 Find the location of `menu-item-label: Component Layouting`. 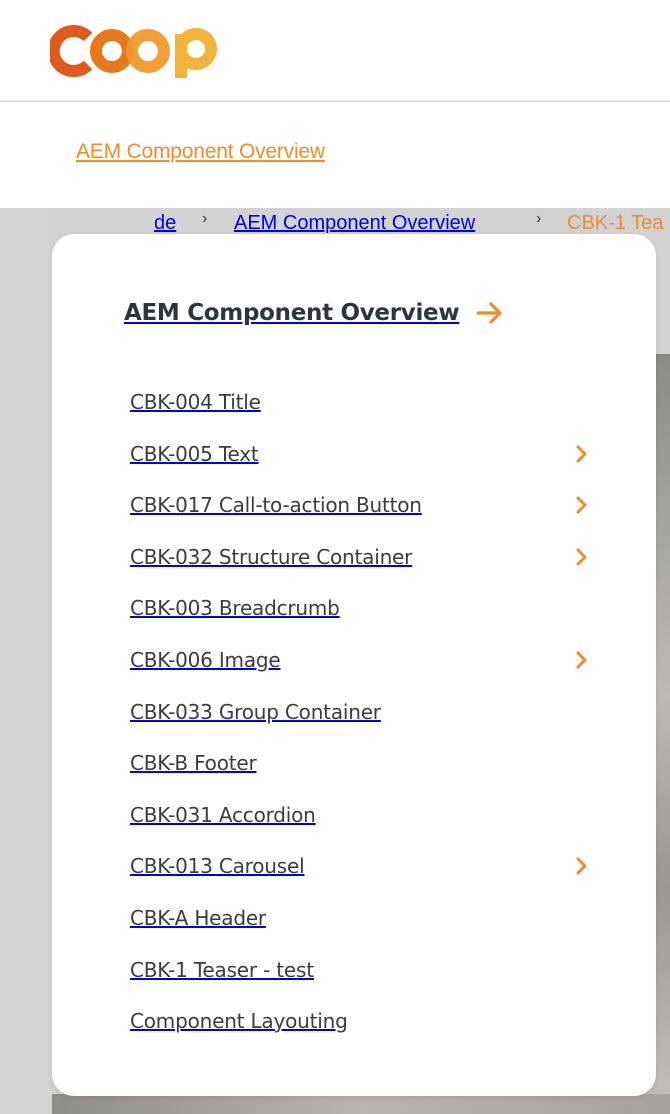

menu-item-label: Component Layouting is located at coordinates (239, 1021).